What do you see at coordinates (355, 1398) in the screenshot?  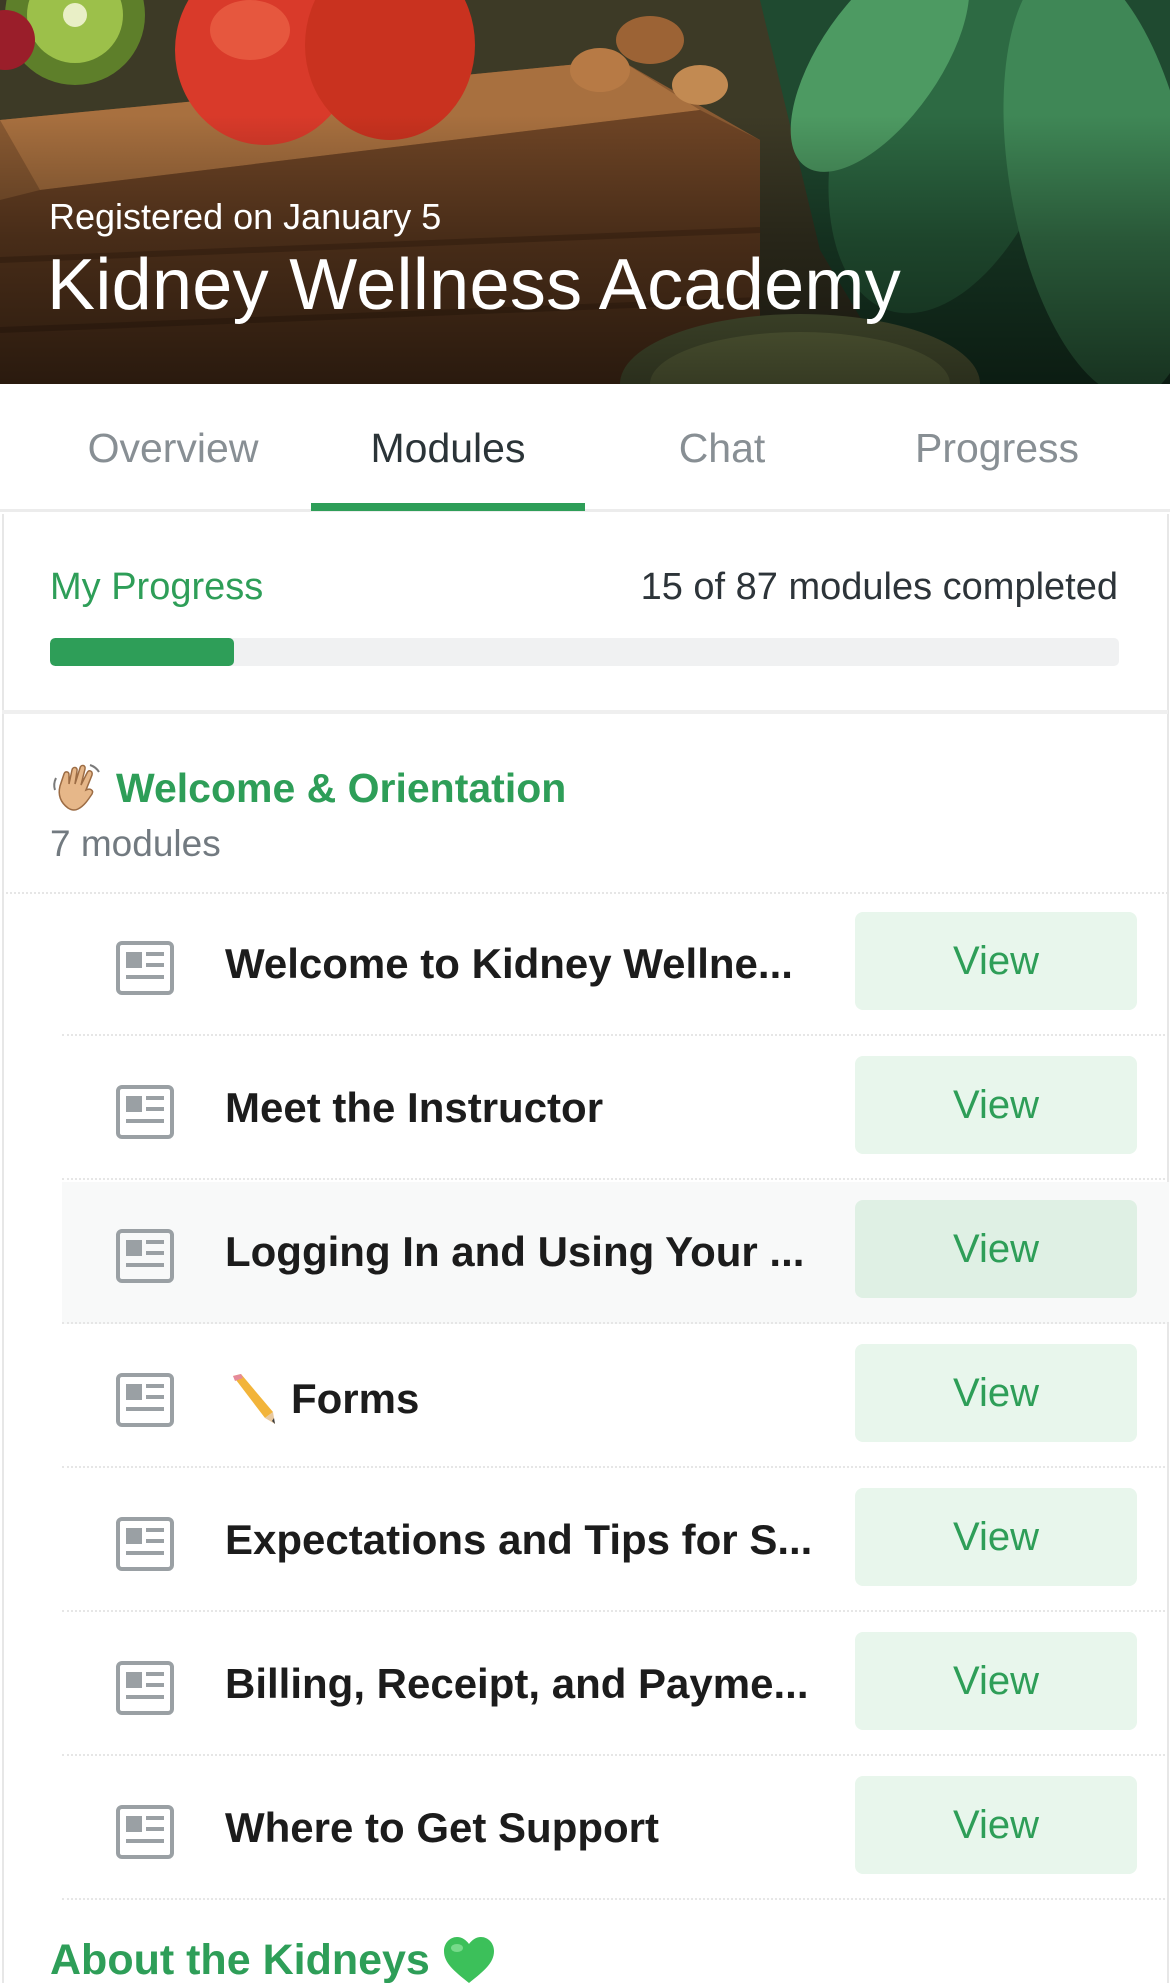 I see `module-title: Forms` at bounding box center [355, 1398].